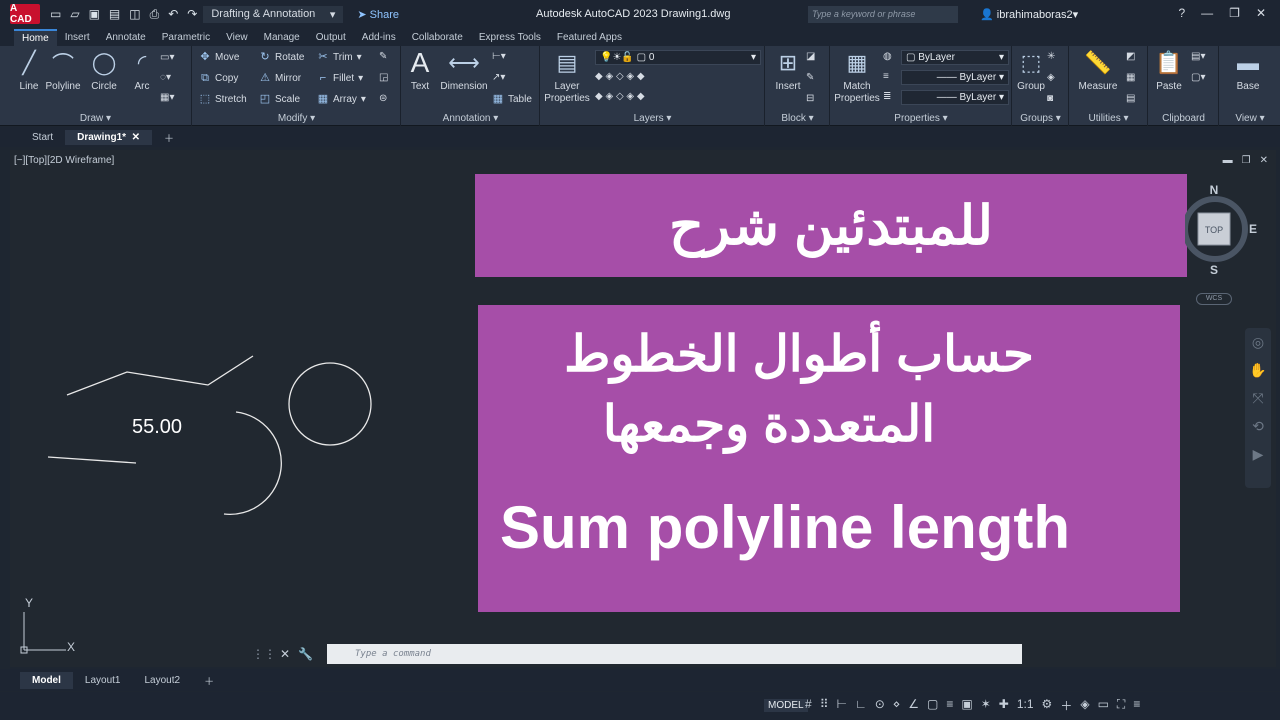 The height and width of the screenshot is (720, 1280). I want to click on new-icon: ▭, so click(55, 14).